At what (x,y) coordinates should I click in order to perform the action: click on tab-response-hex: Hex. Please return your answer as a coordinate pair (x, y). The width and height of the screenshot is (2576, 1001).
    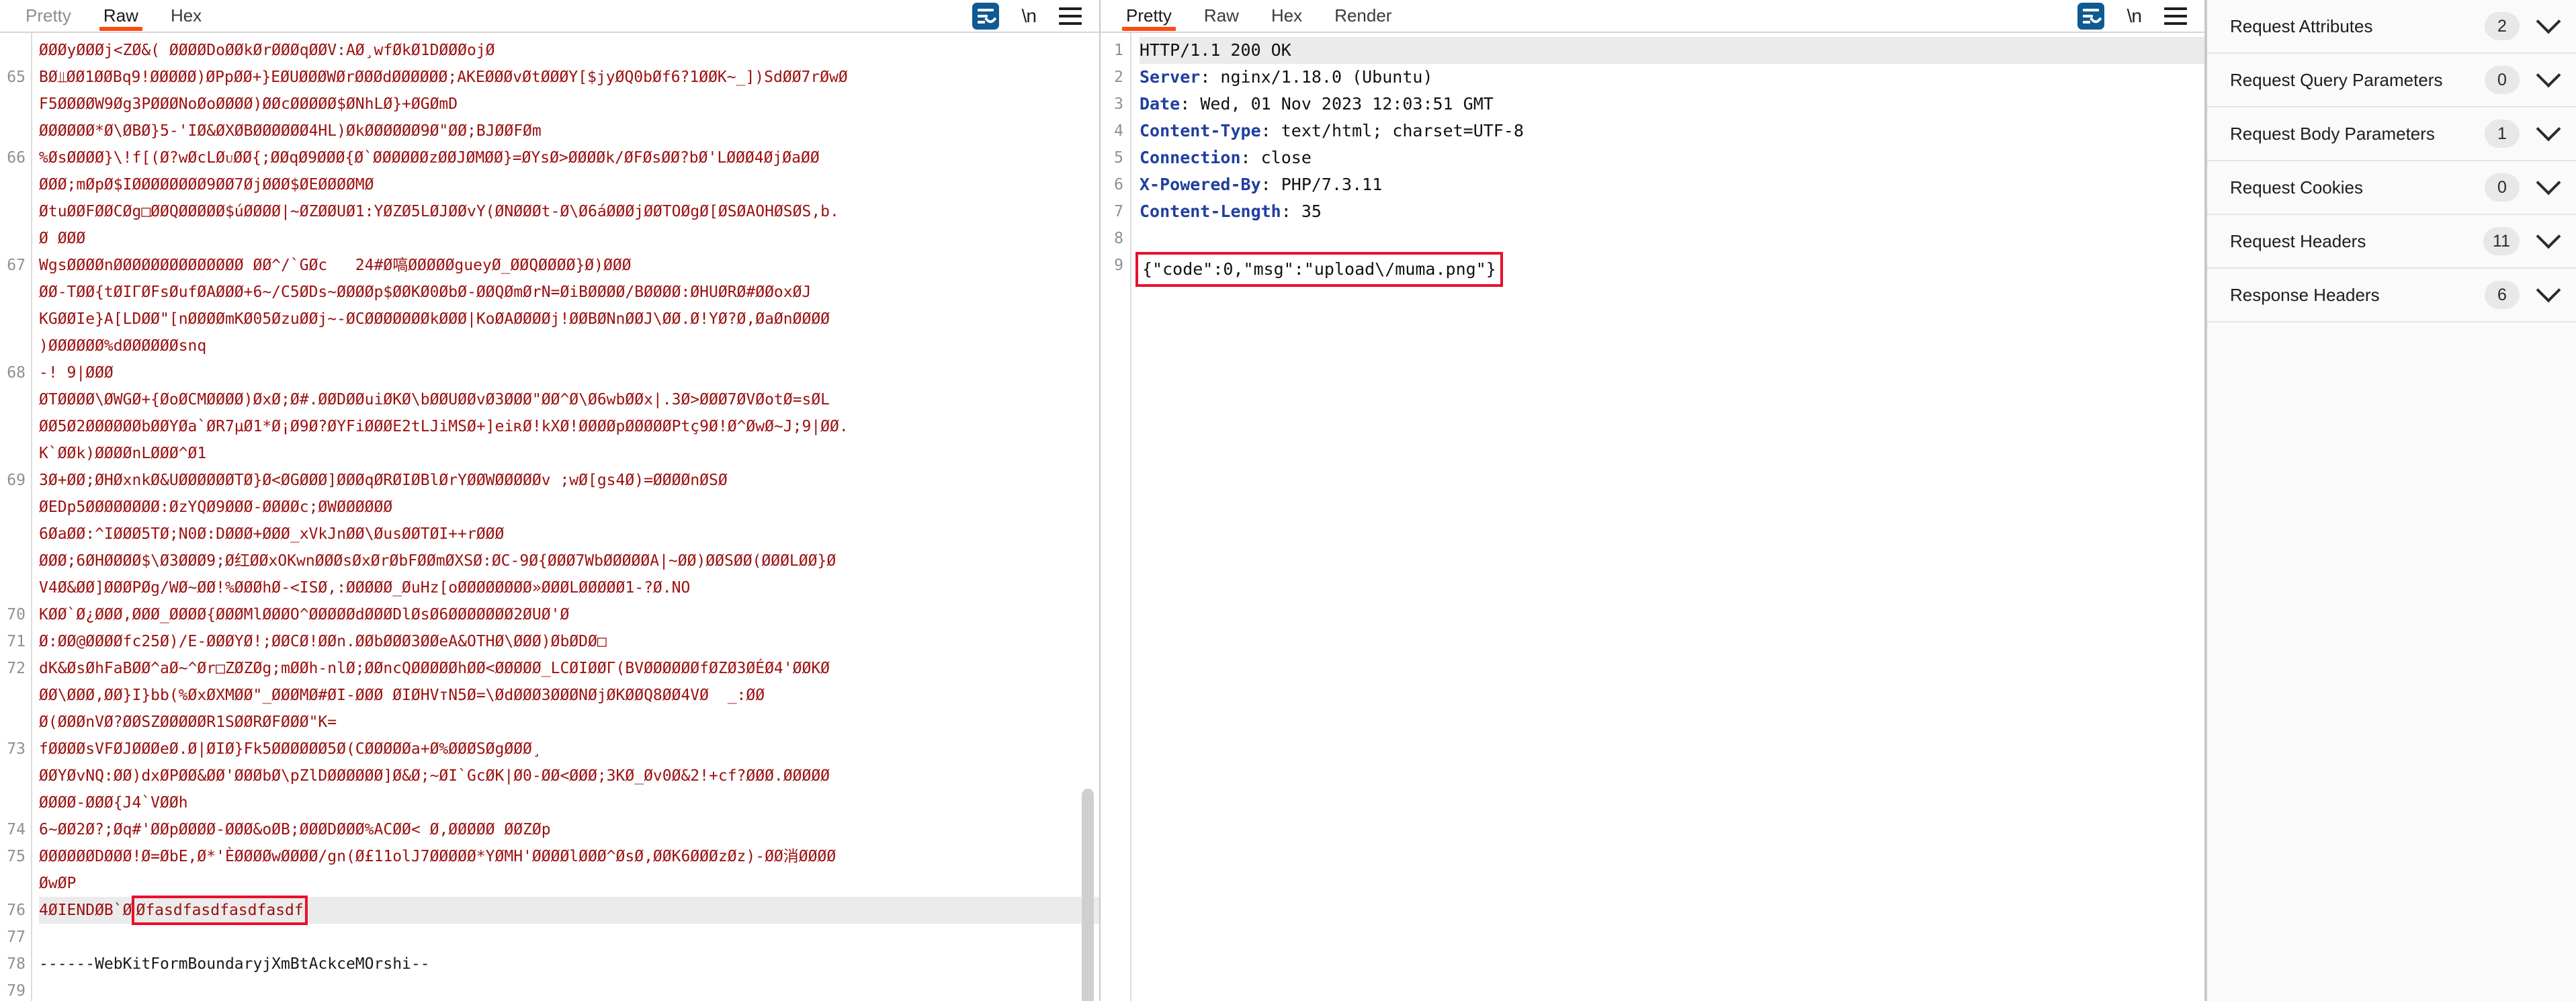
    Looking at the image, I should click on (1286, 13).